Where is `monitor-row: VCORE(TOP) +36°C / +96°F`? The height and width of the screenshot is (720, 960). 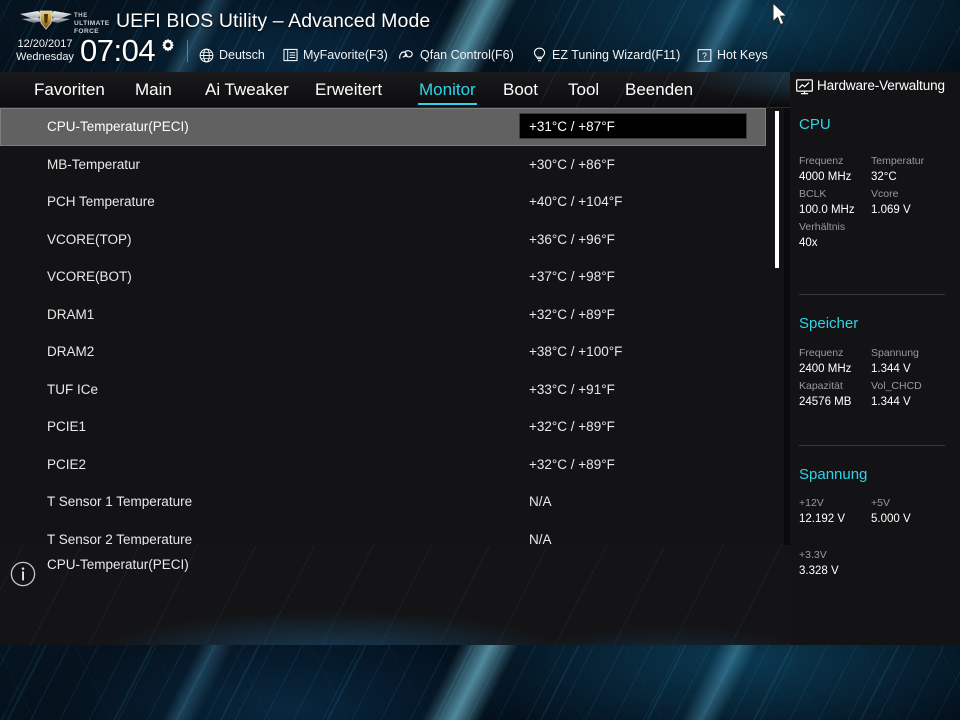
monitor-row: VCORE(TOP) +36°C / +96°F is located at coordinates (383, 240).